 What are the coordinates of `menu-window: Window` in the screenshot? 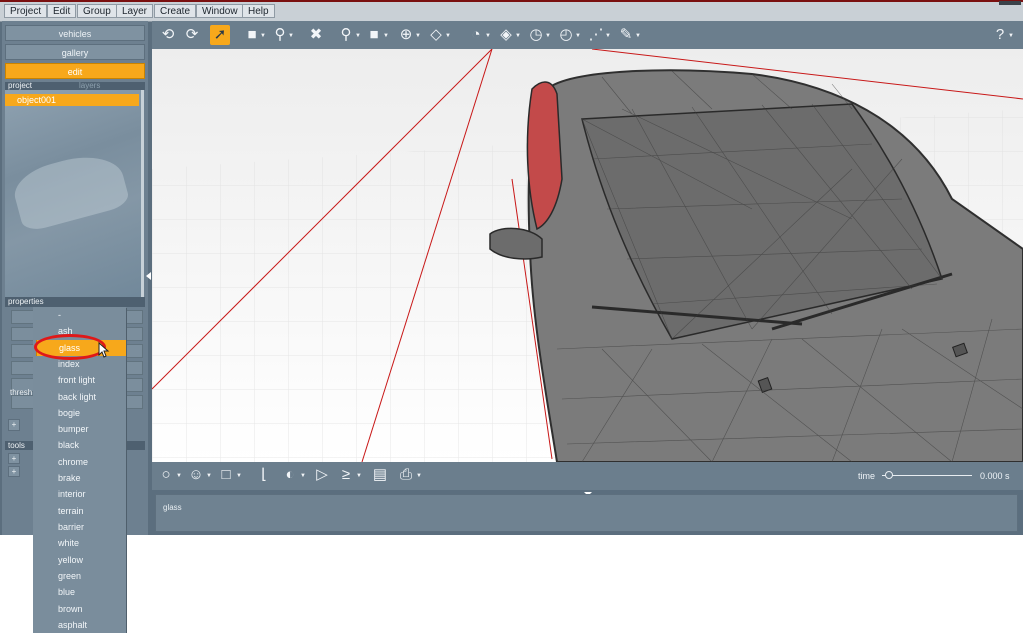 It's located at (220, 11).